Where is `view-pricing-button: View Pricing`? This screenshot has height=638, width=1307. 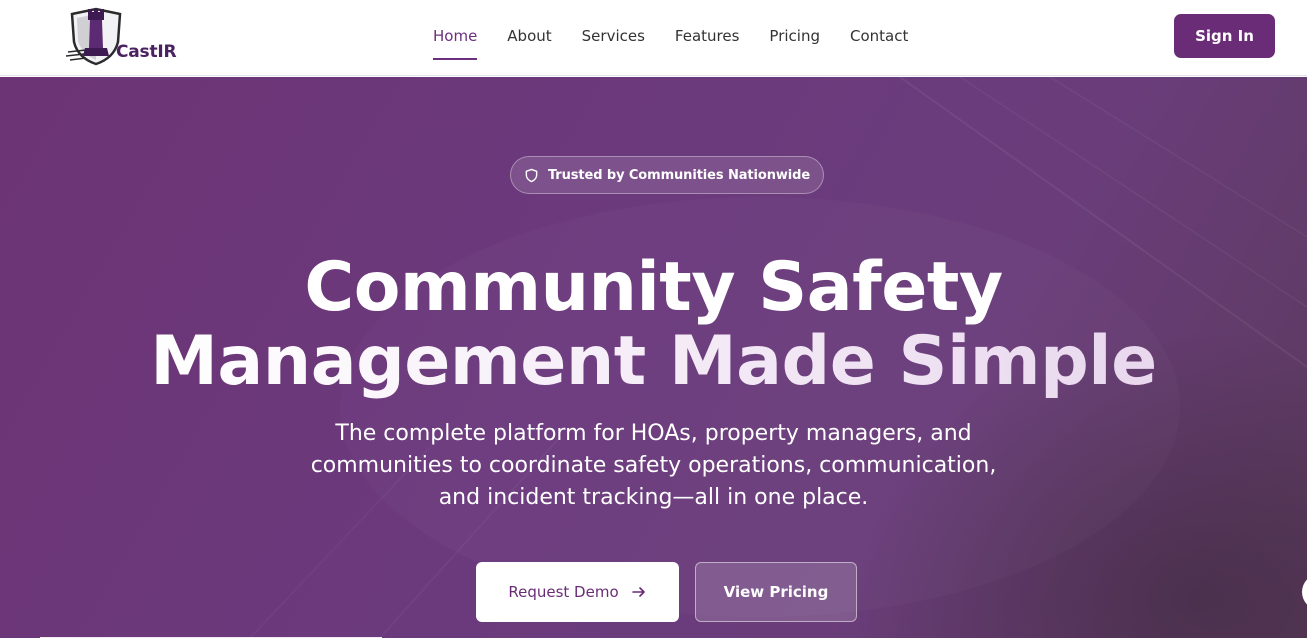 view-pricing-button: View Pricing is located at coordinates (776, 592).